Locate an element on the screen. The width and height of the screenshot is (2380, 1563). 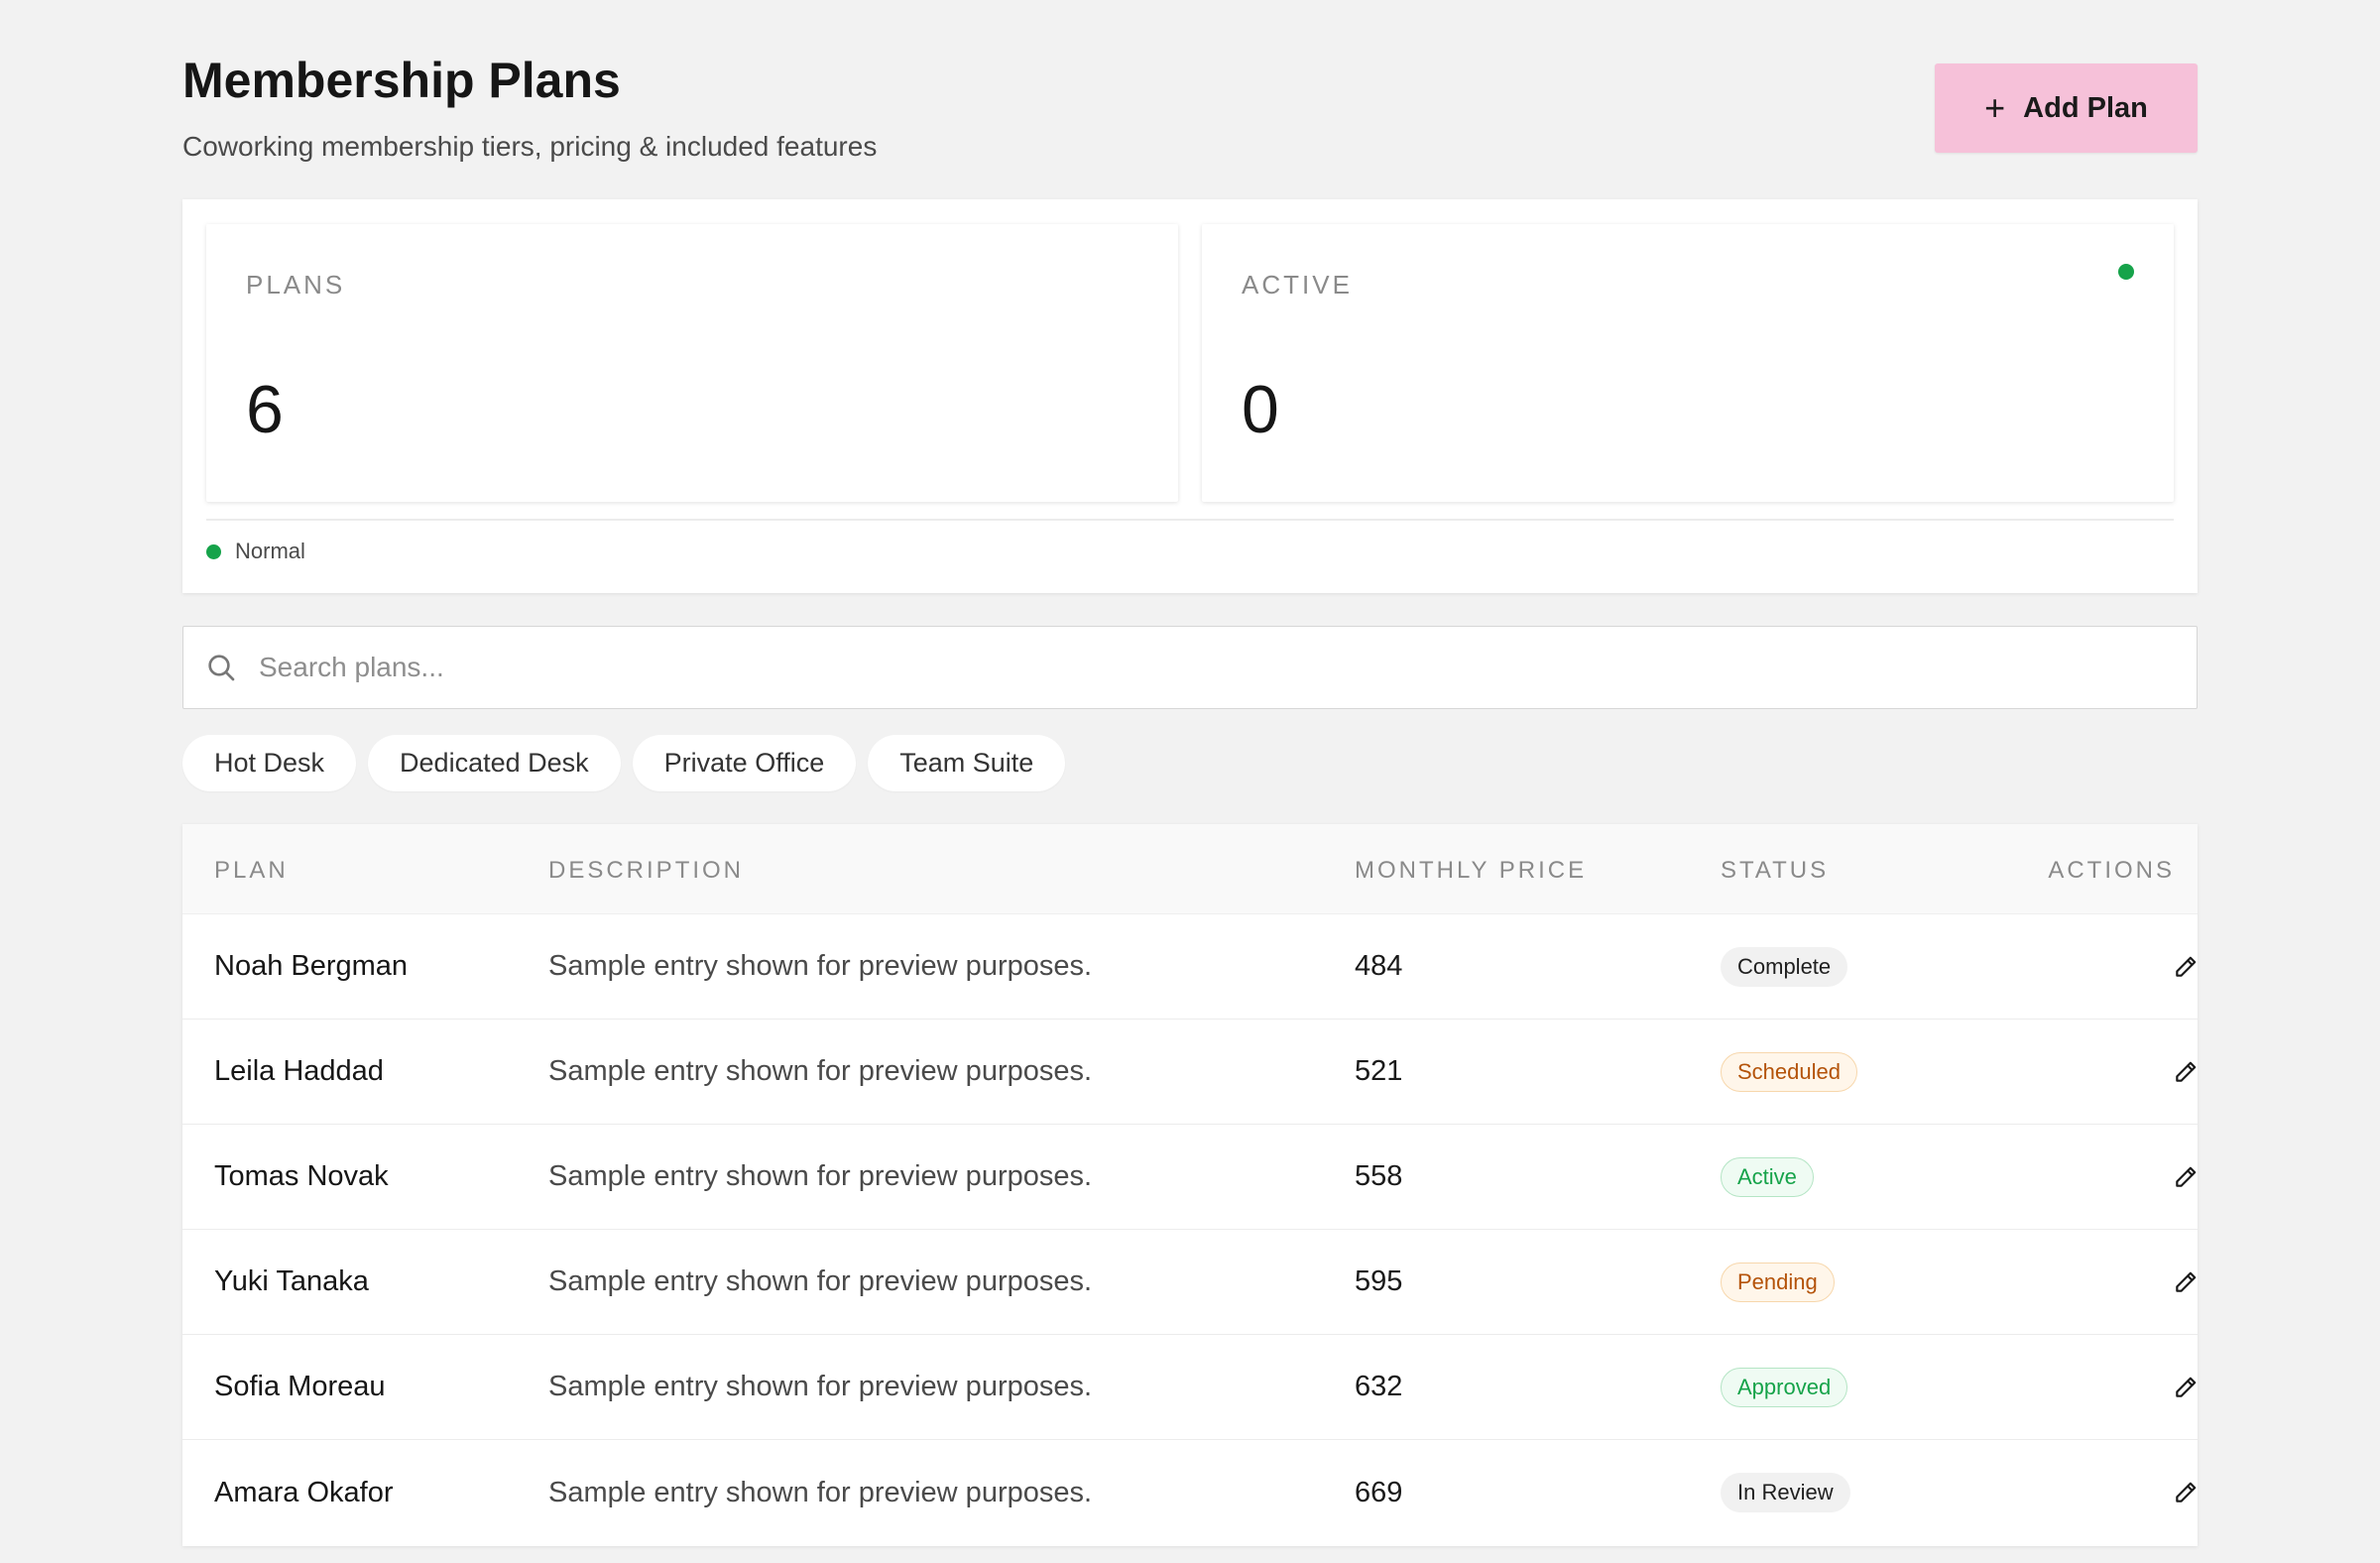
status-badge: Complete is located at coordinates (1784, 967).